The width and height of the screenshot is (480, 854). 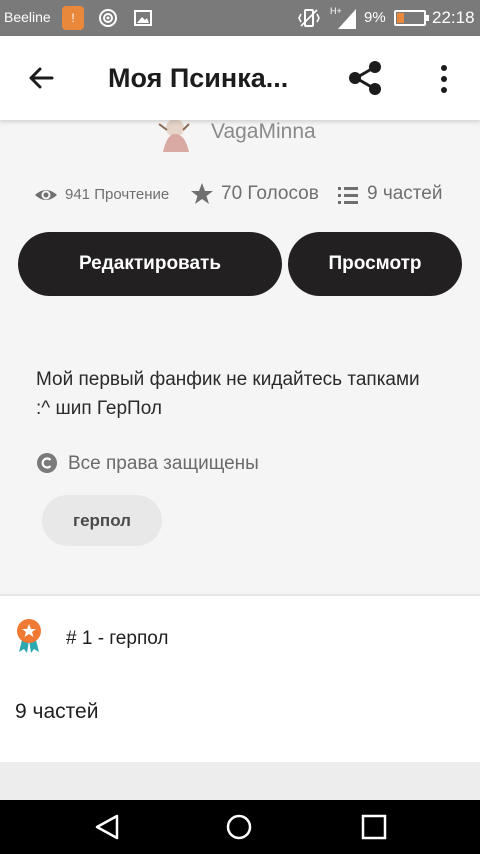 What do you see at coordinates (444, 79) in the screenshot?
I see `more-vertical-icon` at bounding box center [444, 79].